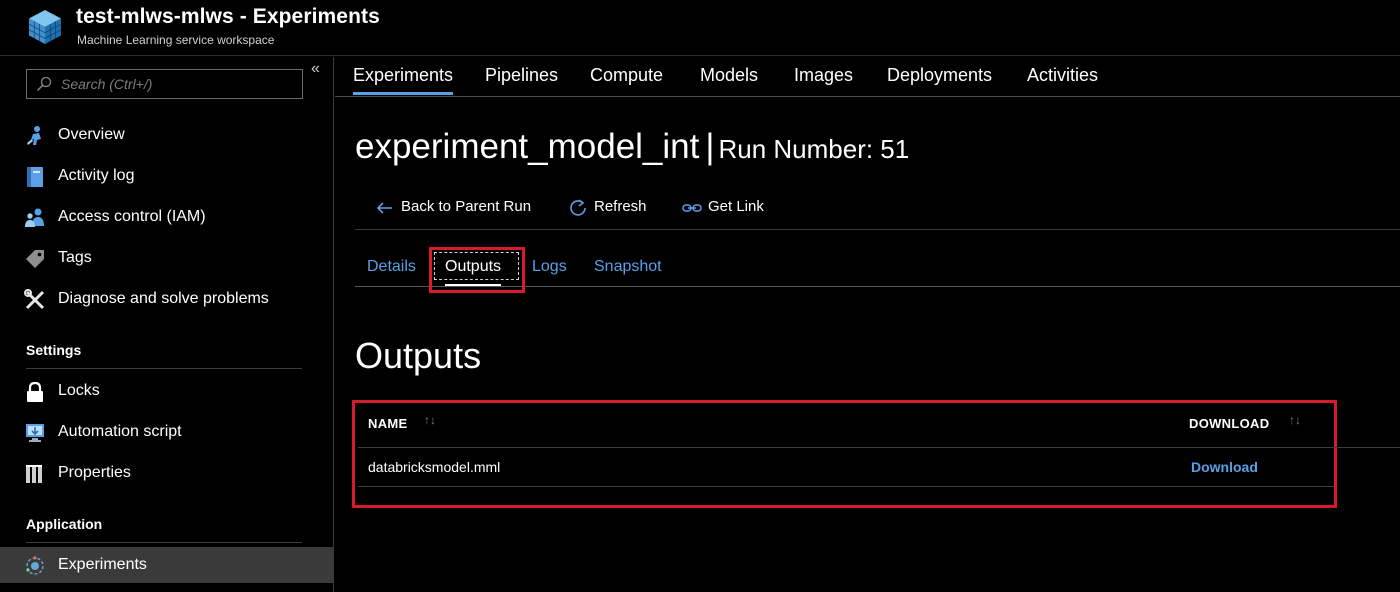 Image resolution: width=1400 pixels, height=592 pixels. Describe the element at coordinates (1062, 75) in the screenshot. I see `tab-activities: Activities` at that location.